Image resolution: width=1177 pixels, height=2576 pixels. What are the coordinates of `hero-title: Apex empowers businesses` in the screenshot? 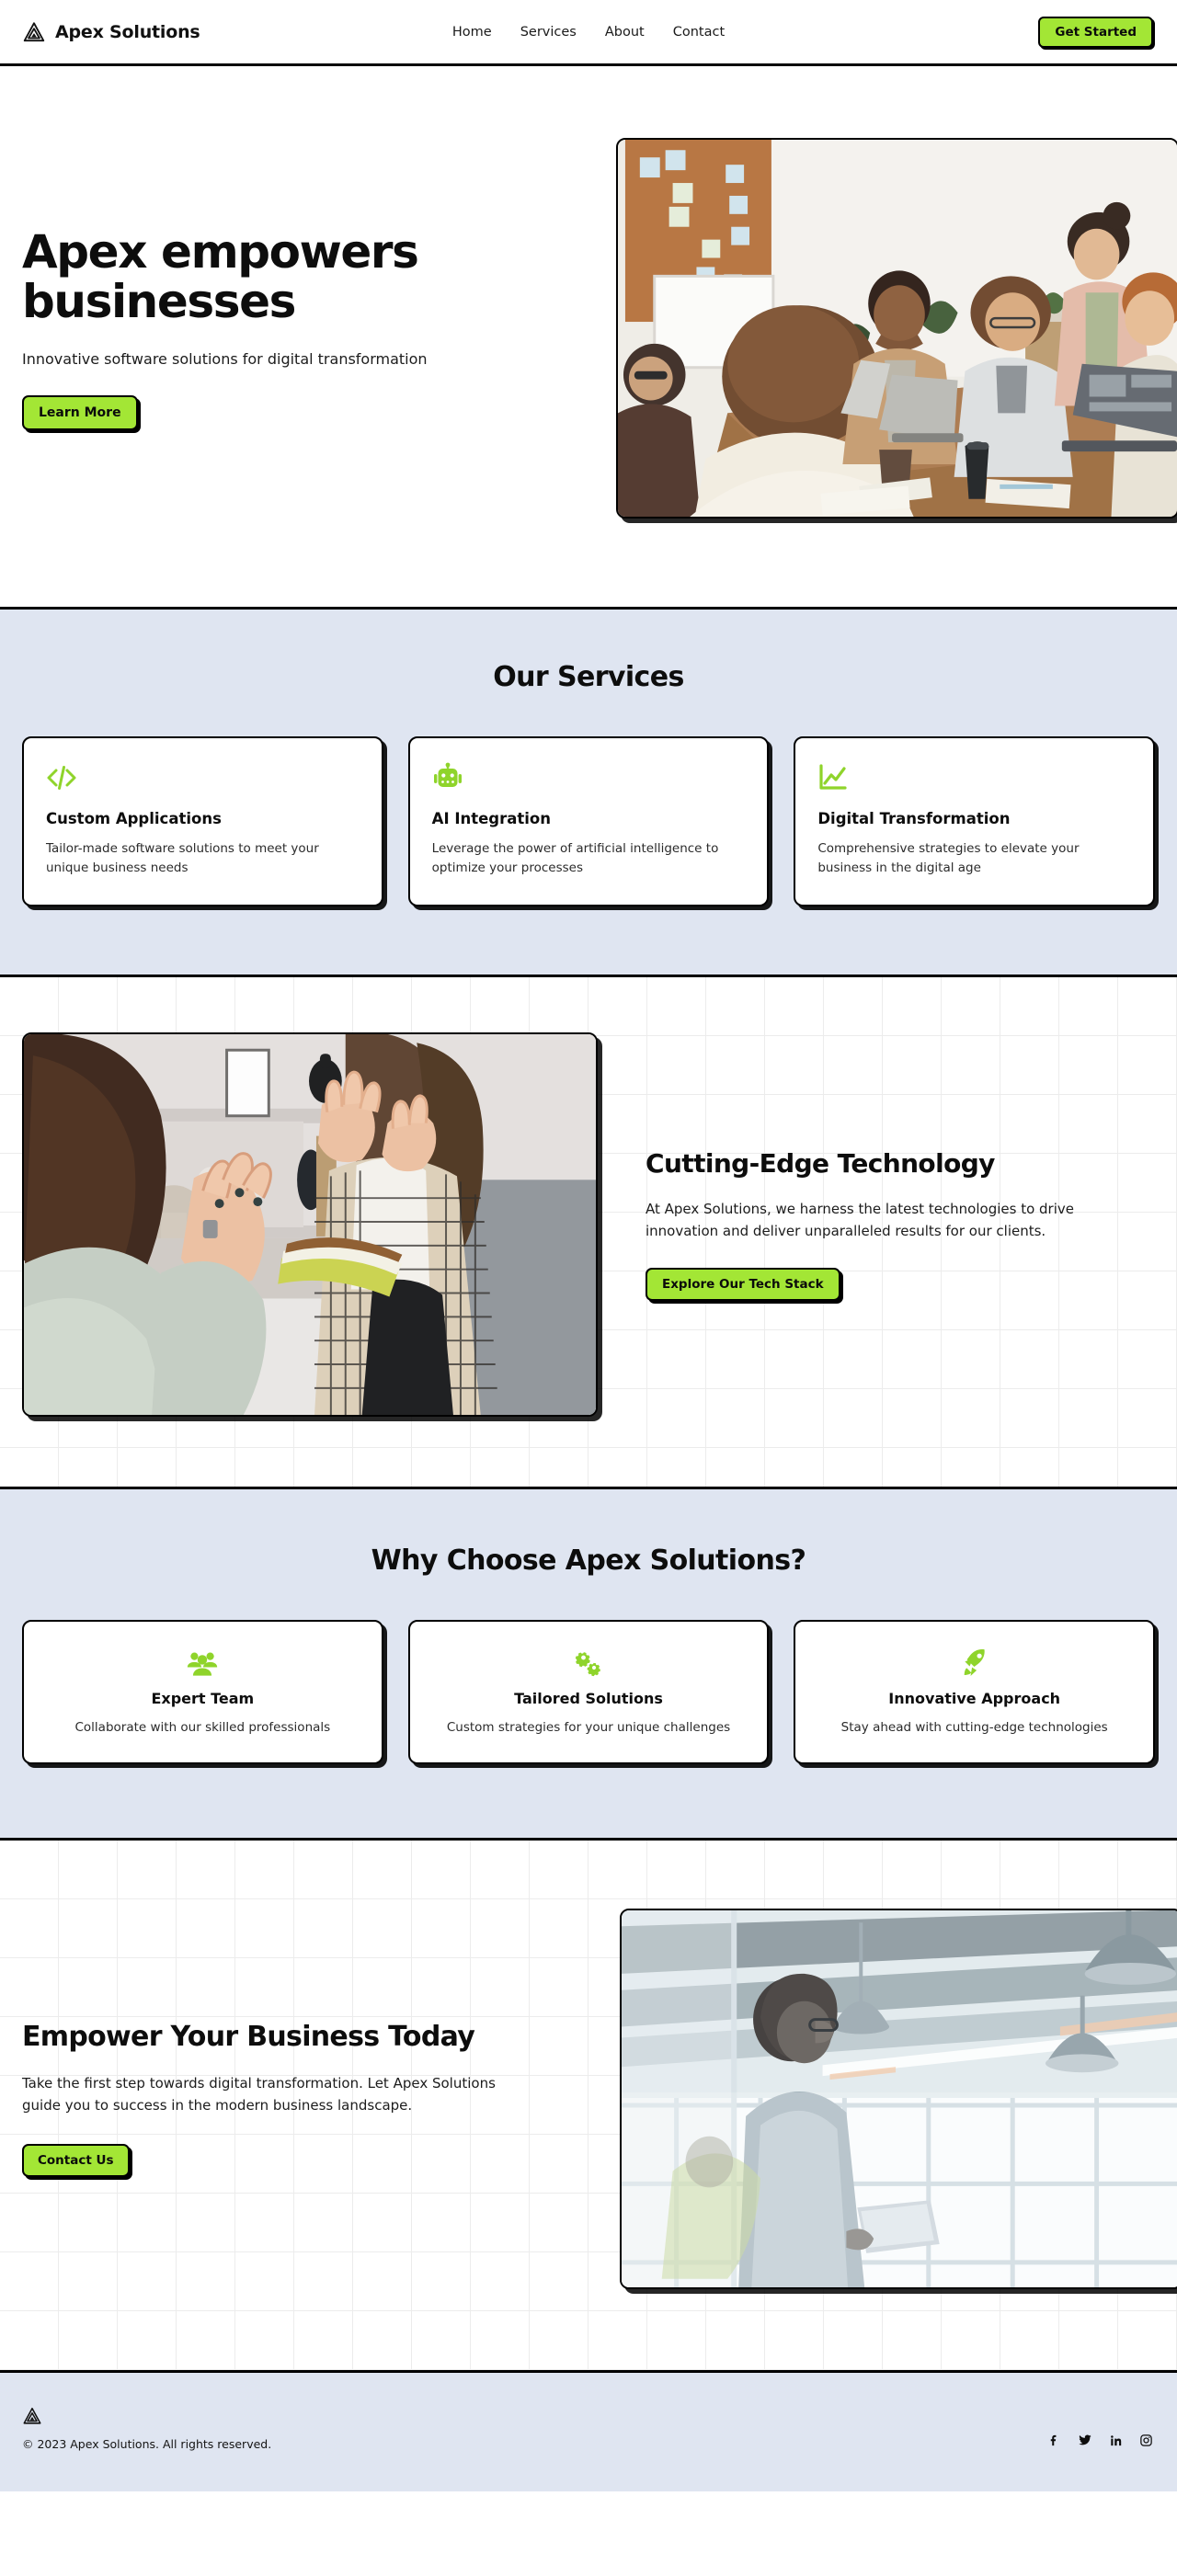 It's located at (221, 276).